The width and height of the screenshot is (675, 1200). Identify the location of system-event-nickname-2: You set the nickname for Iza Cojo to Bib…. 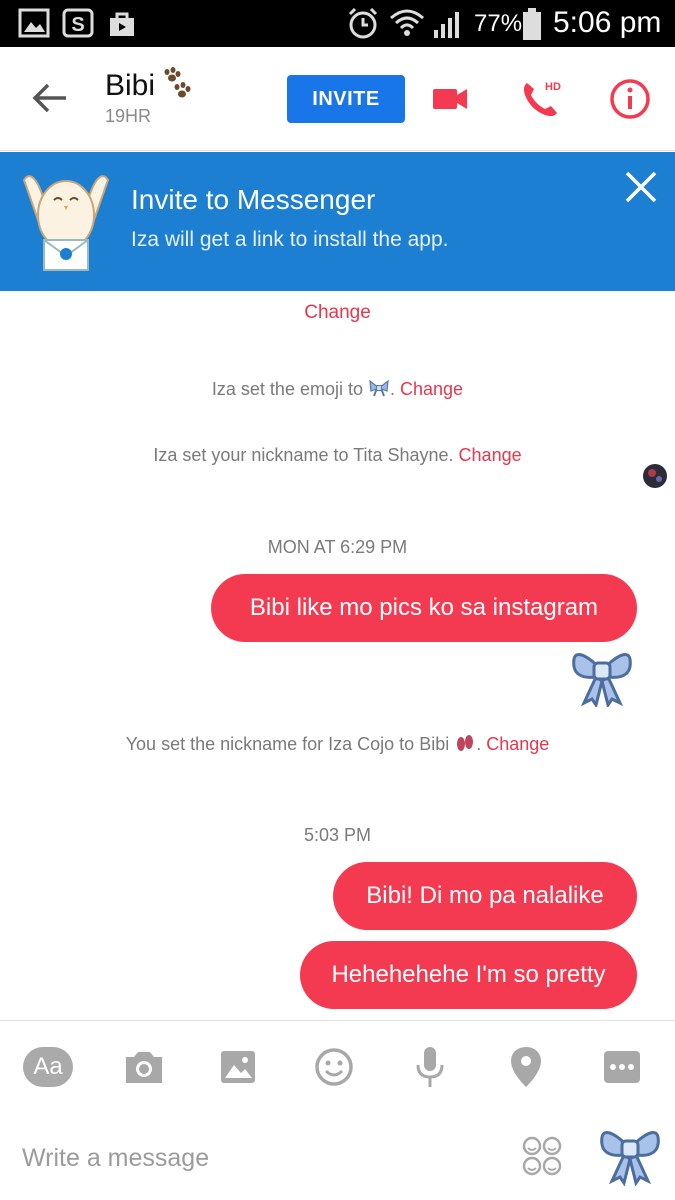
(337, 744).